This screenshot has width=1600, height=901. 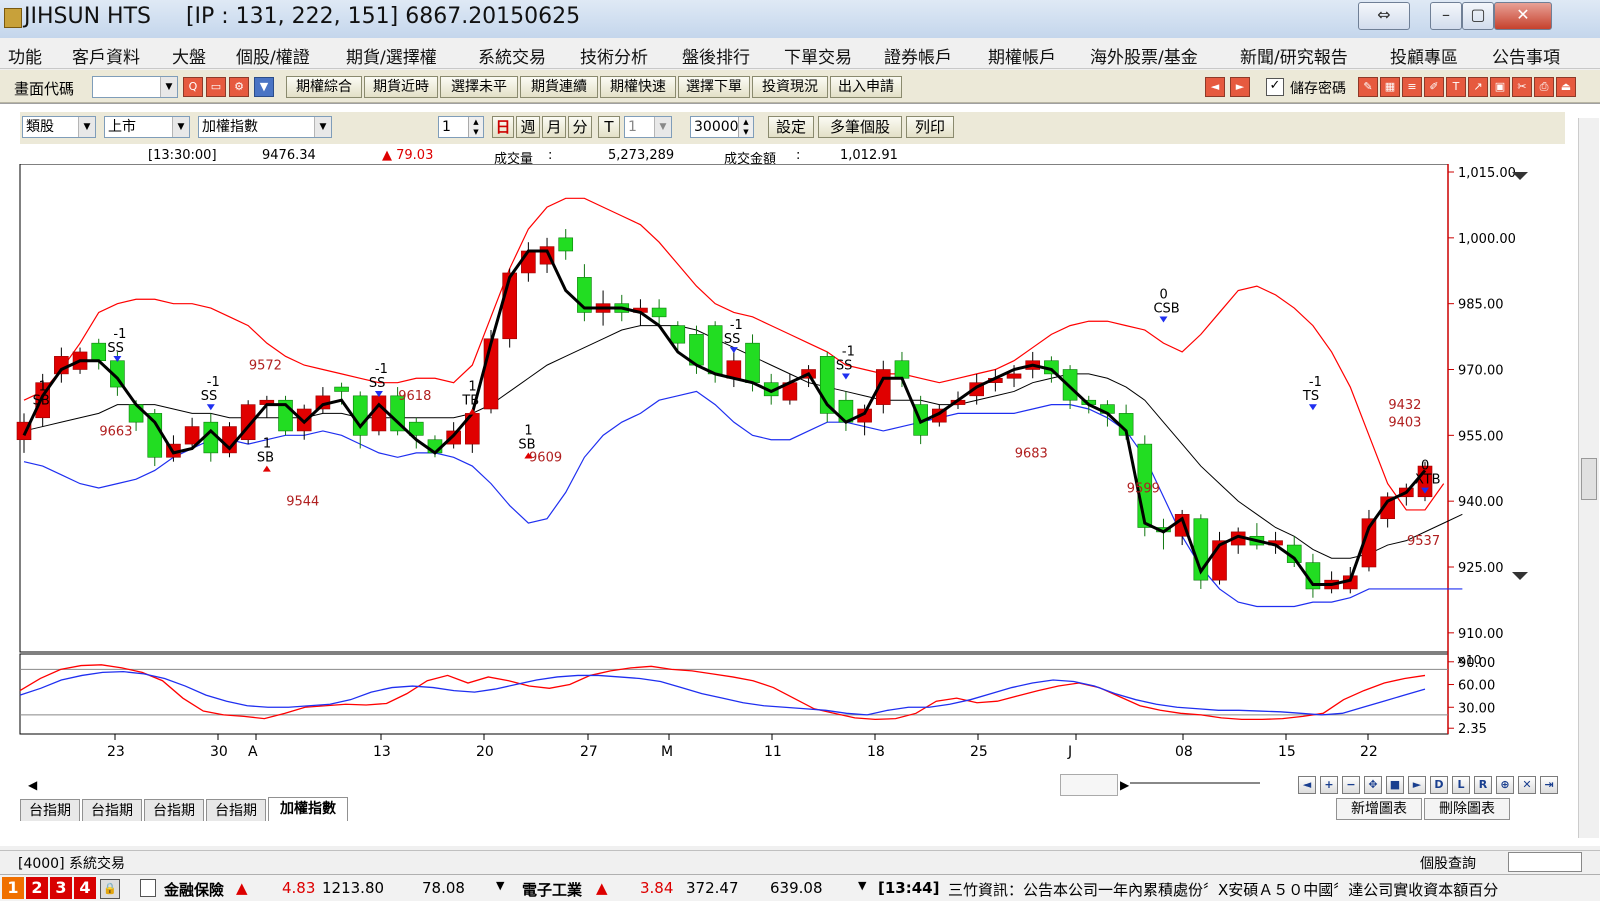 I want to click on r-icon: R, so click(x=1483, y=785).